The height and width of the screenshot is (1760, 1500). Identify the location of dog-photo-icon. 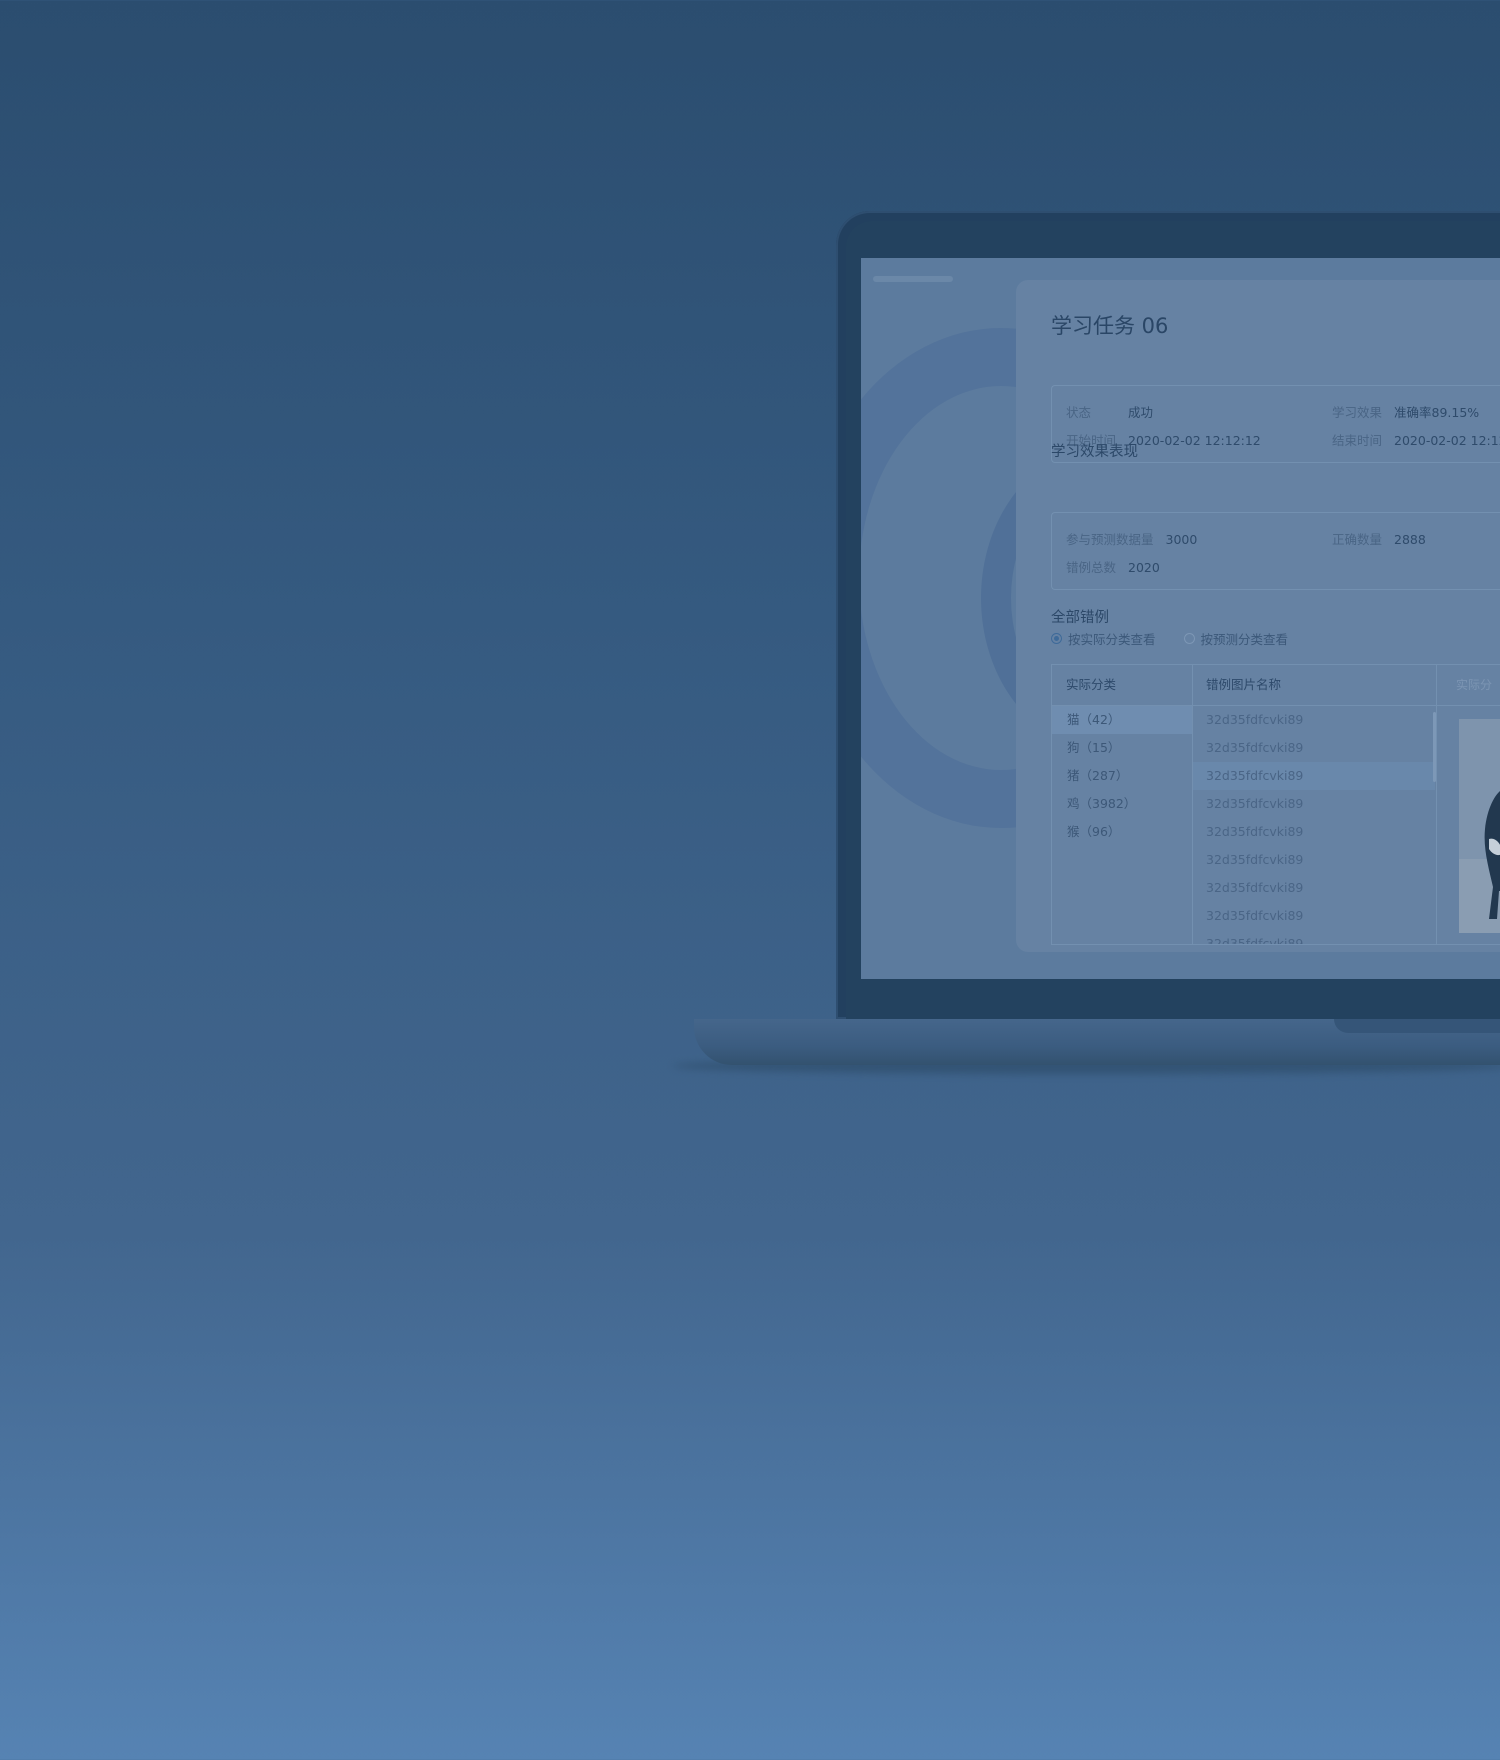
(1479, 826).